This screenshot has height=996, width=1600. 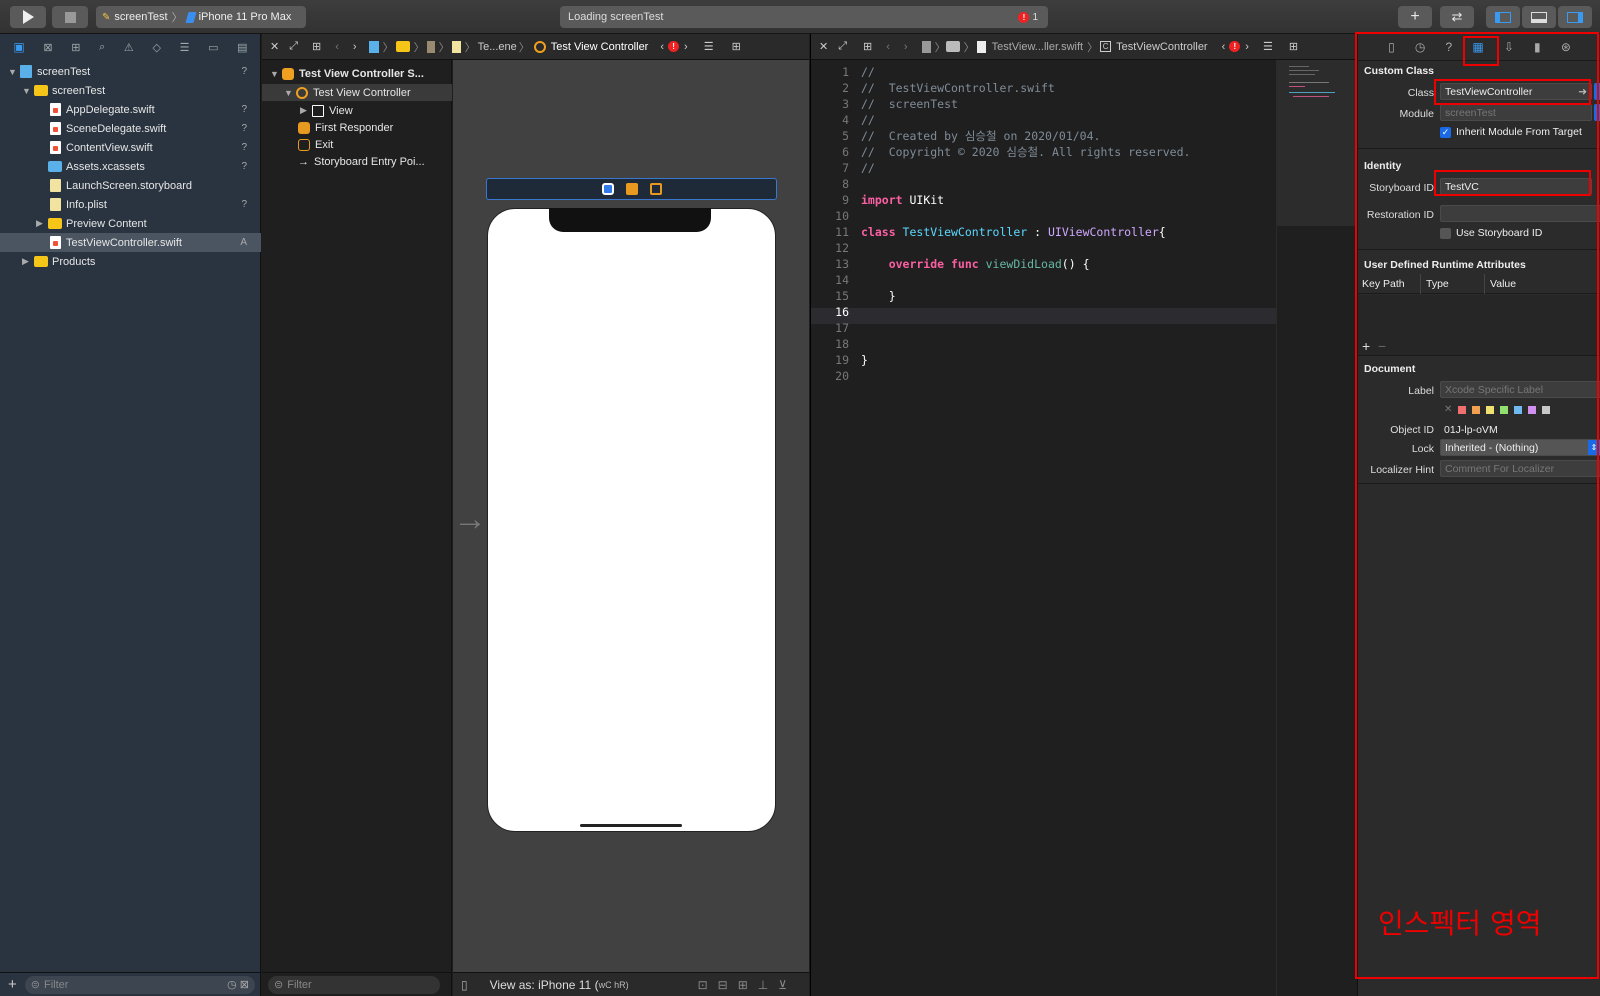 What do you see at coordinates (867, 46) in the screenshot?
I see `grid-icon: ⊞` at bounding box center [867, 46].